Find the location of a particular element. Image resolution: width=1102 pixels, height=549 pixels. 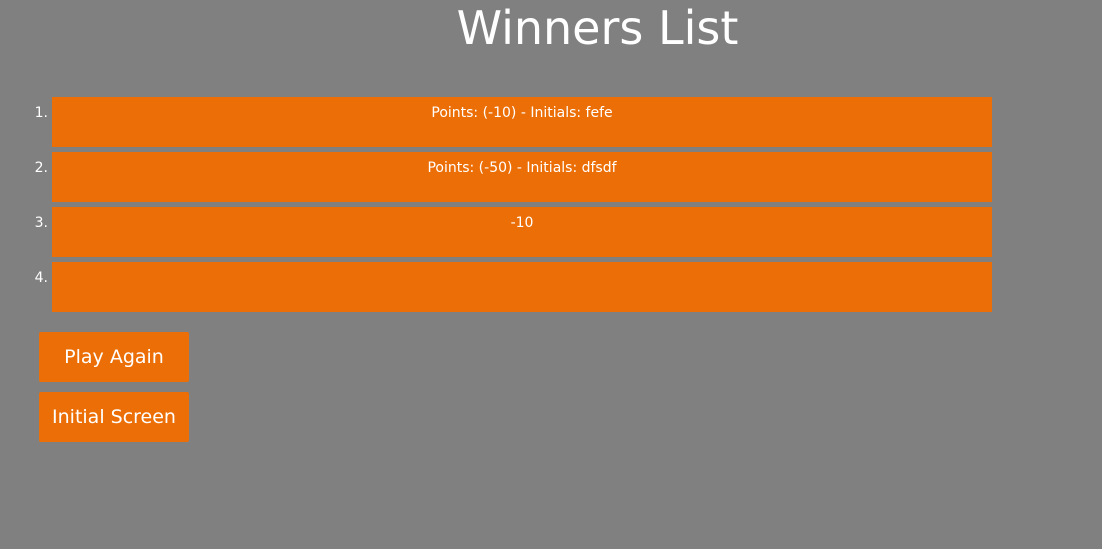

play-again-button: Play Again is located at coordinates (114, 357).